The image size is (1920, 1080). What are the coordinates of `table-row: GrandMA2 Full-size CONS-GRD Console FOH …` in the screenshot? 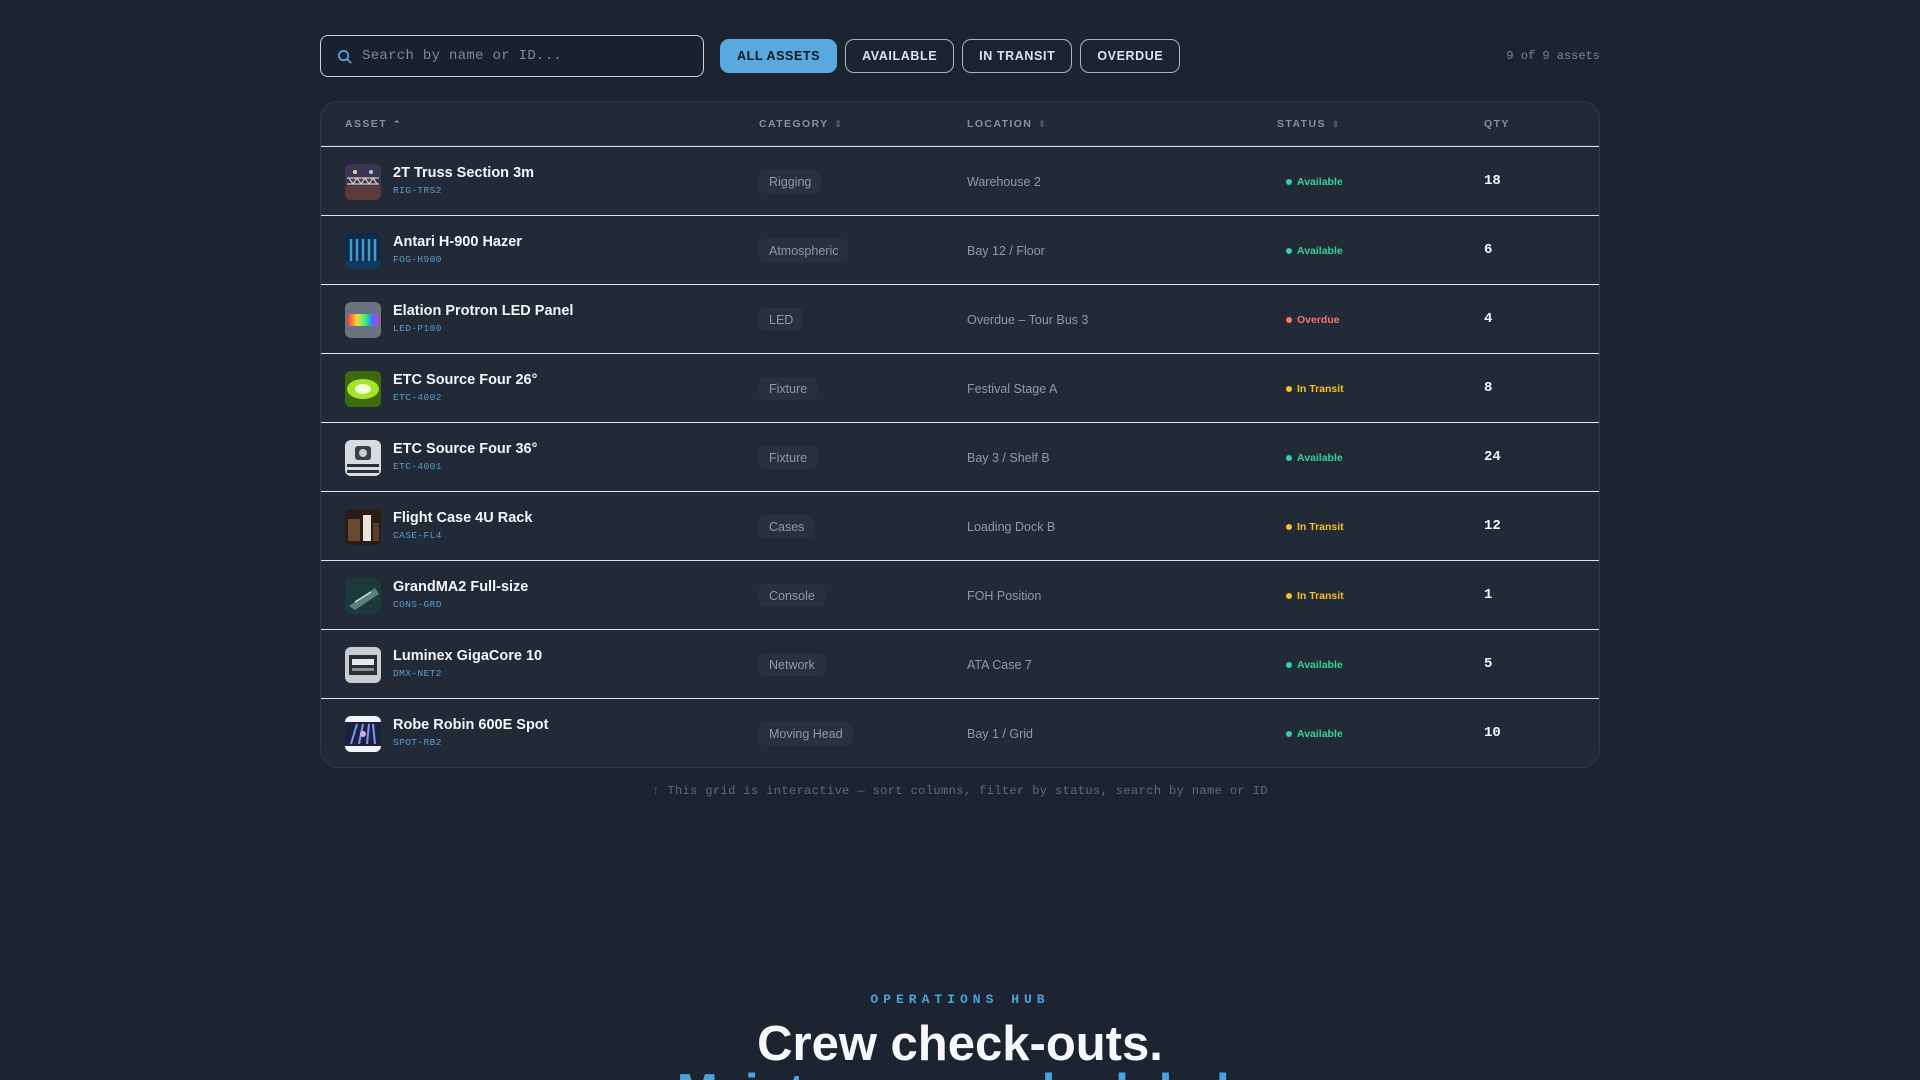 It's located at (960, 594).